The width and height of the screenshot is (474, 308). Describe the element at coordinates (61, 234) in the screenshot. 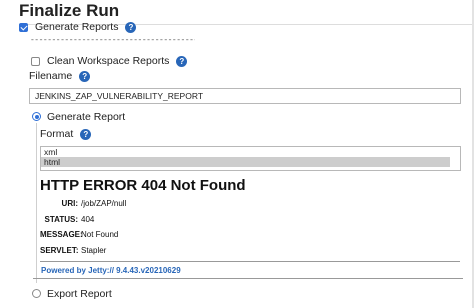

I see `error-key: MESSAGE:` at that location.